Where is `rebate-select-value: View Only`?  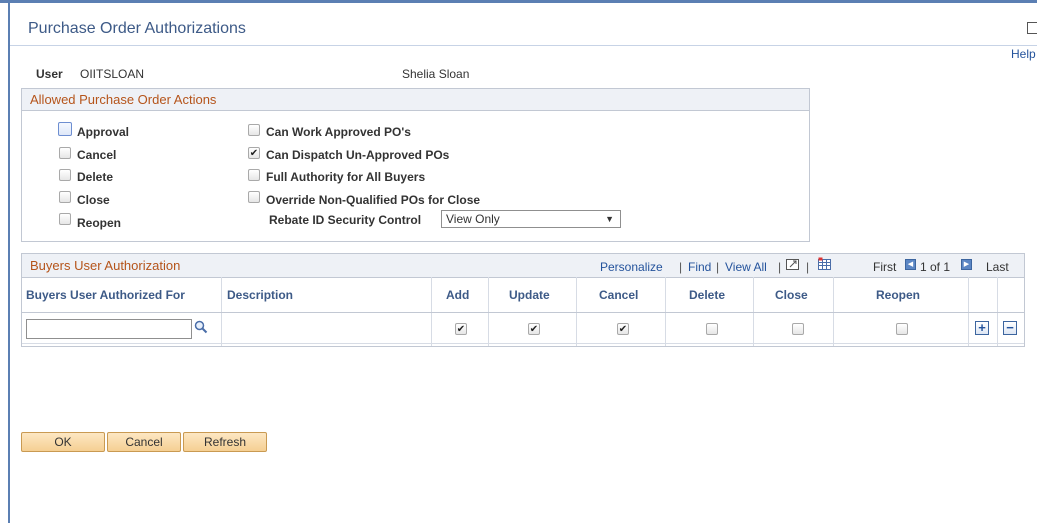
rebate-select-value: View Only is located at coordinates (473, 219).